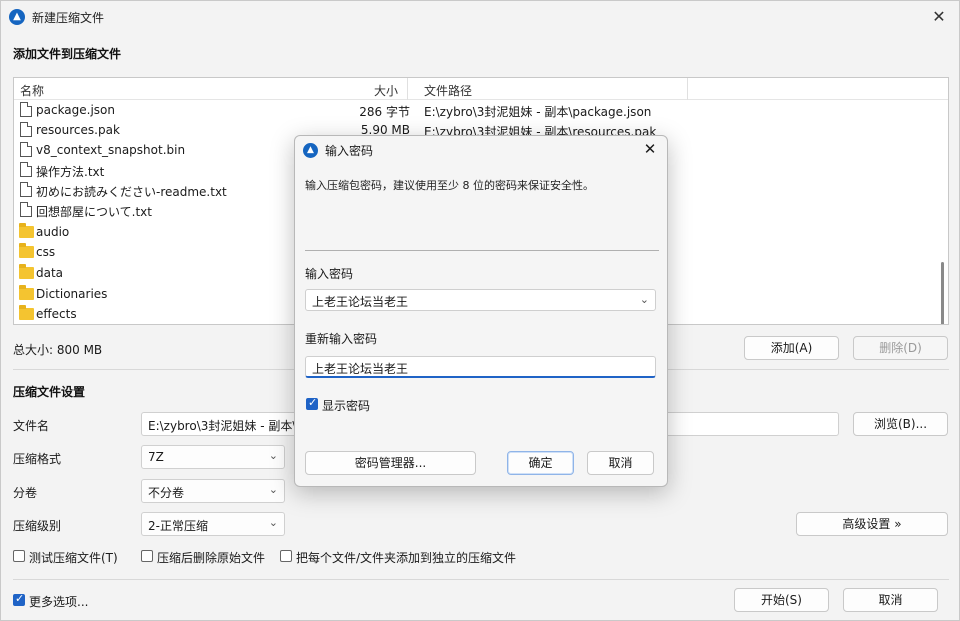  Describe the element at coordinates (147, 556) in the screenshot. I see `delete-after-checkbox` at that location.